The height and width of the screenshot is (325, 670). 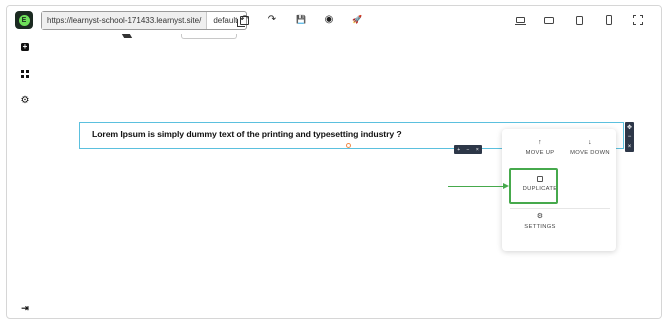 I want to click on save-icon: 💾, so click(x=301, y=20).